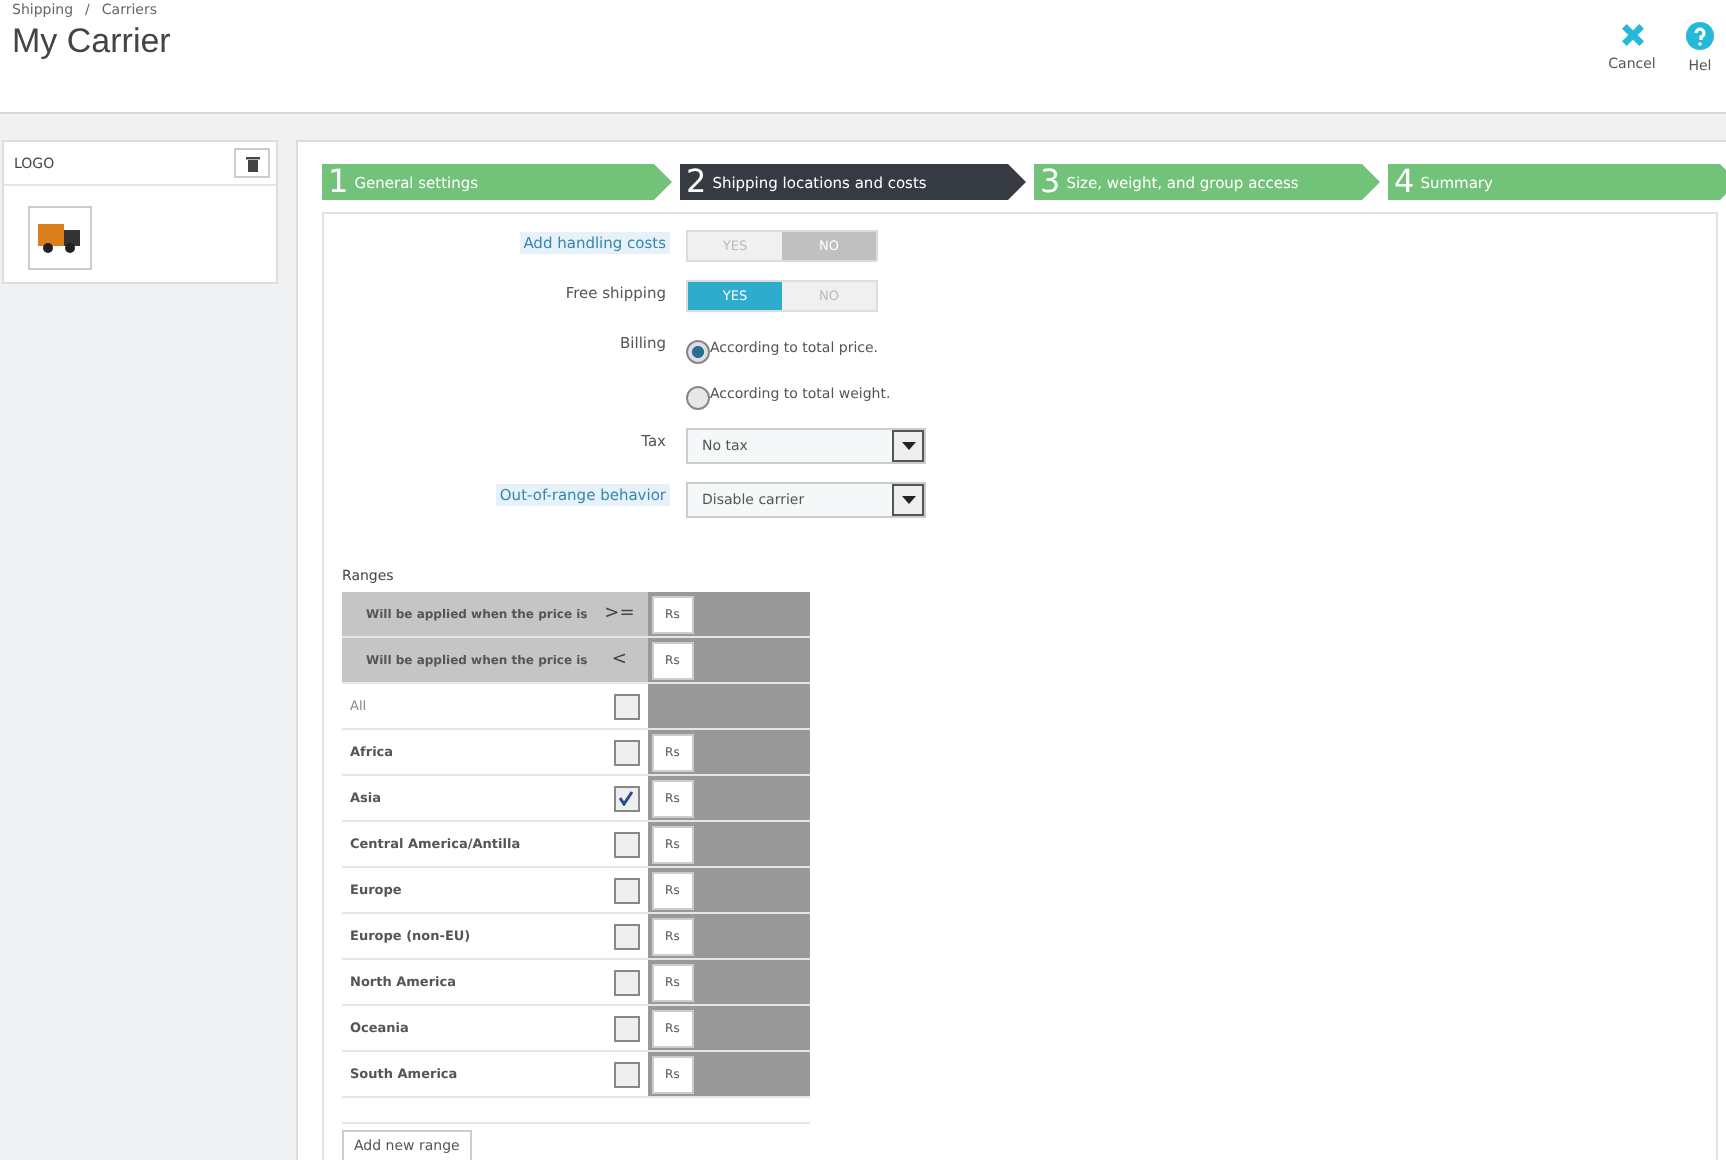 This screenshot has width=1726, height=1160. Describe the element at coordinates (619, 614) in the screenshot. I see `operator-text: >=` at that location.